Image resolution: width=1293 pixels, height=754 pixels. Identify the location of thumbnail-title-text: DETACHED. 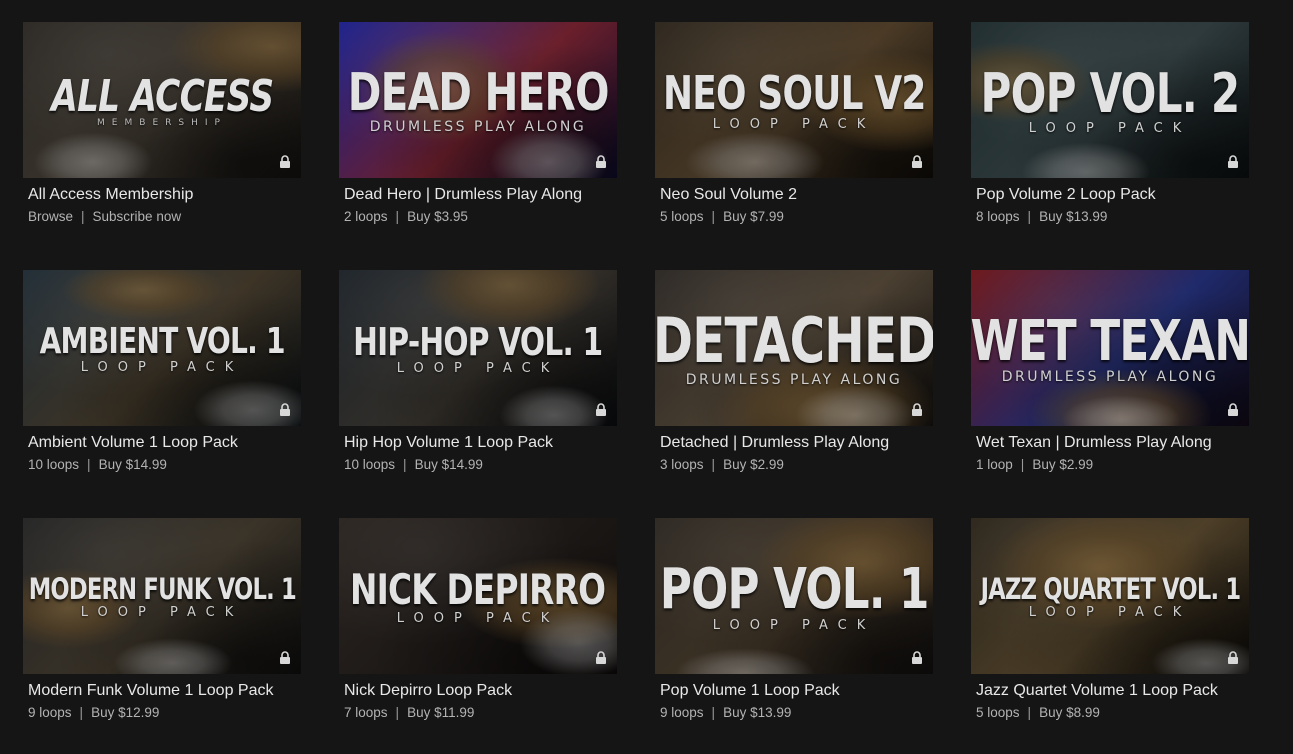
(794, 341).